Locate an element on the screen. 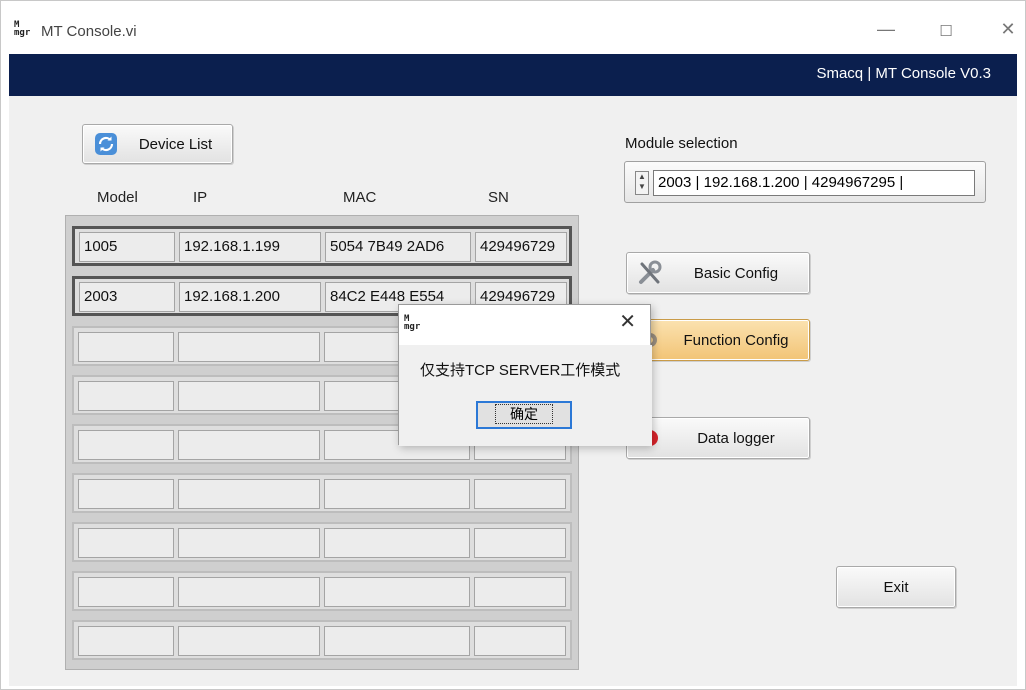  module-selection-control: ▲ ▼ 2003 | 192.168.1.200 | 4294967295 | is located at coordinates (805, 182).